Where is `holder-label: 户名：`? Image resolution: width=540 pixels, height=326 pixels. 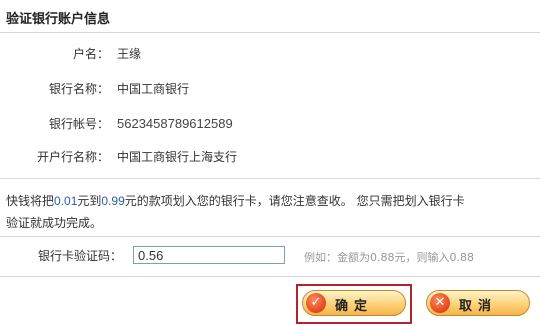 holder-label: 户名： is located at coordinates (90, 54).